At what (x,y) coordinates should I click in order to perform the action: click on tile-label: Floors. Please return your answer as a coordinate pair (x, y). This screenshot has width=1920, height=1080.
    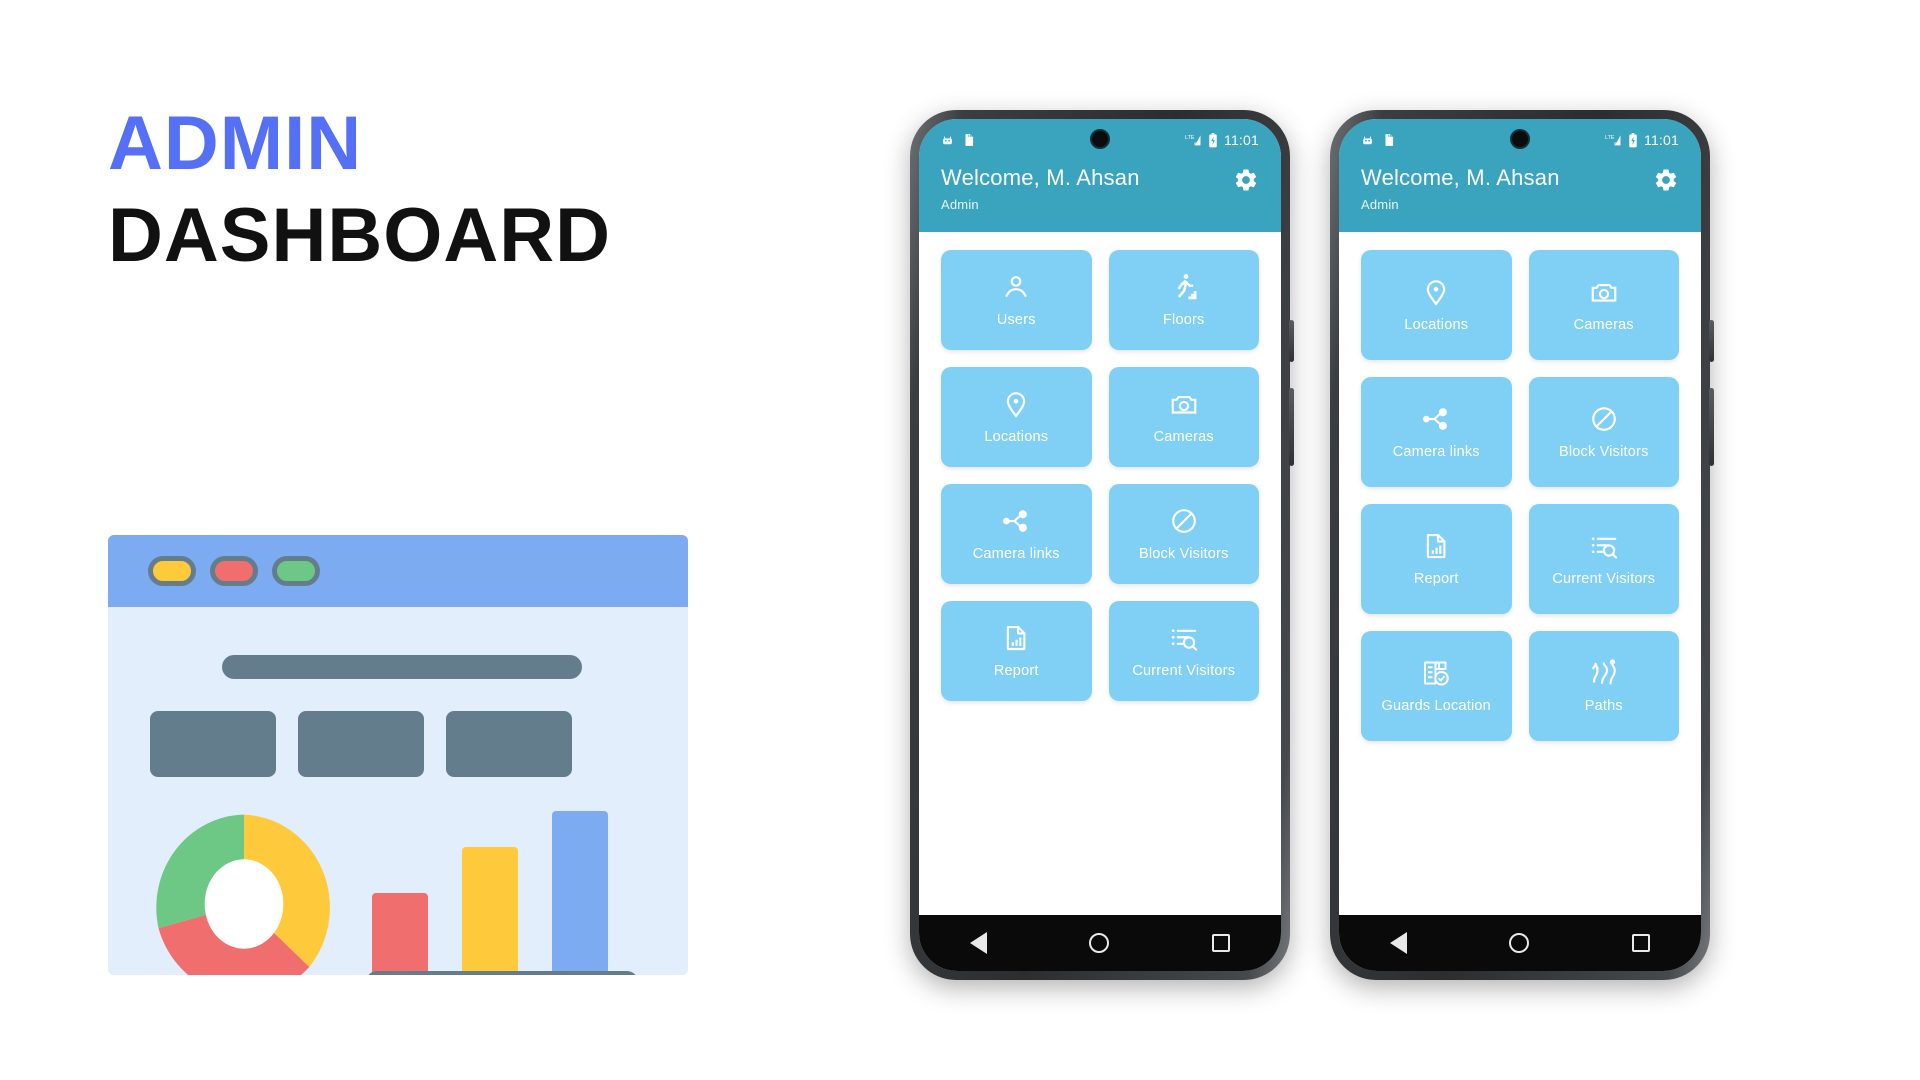
    Looking at the image, I should click on (1184, 319).